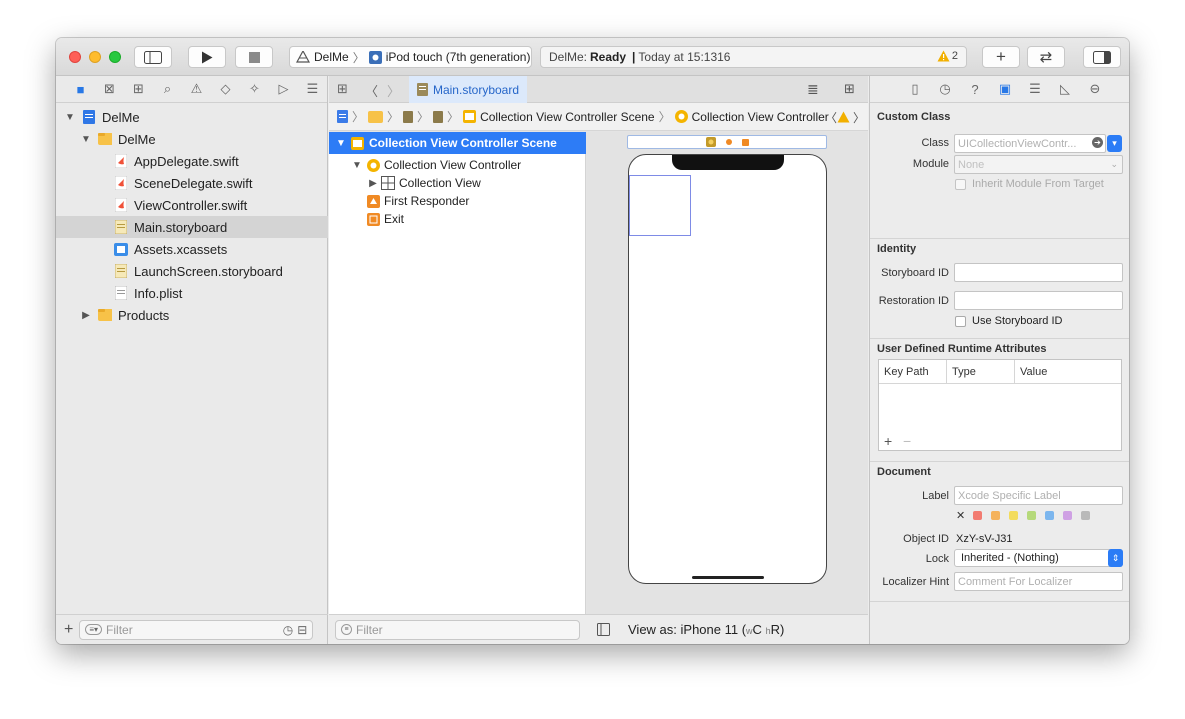 This screenshot has width=1185, height=719. Describe the element at coordinates (1038, 300) in the screenshot. I see `restoration-id-field` at that location.